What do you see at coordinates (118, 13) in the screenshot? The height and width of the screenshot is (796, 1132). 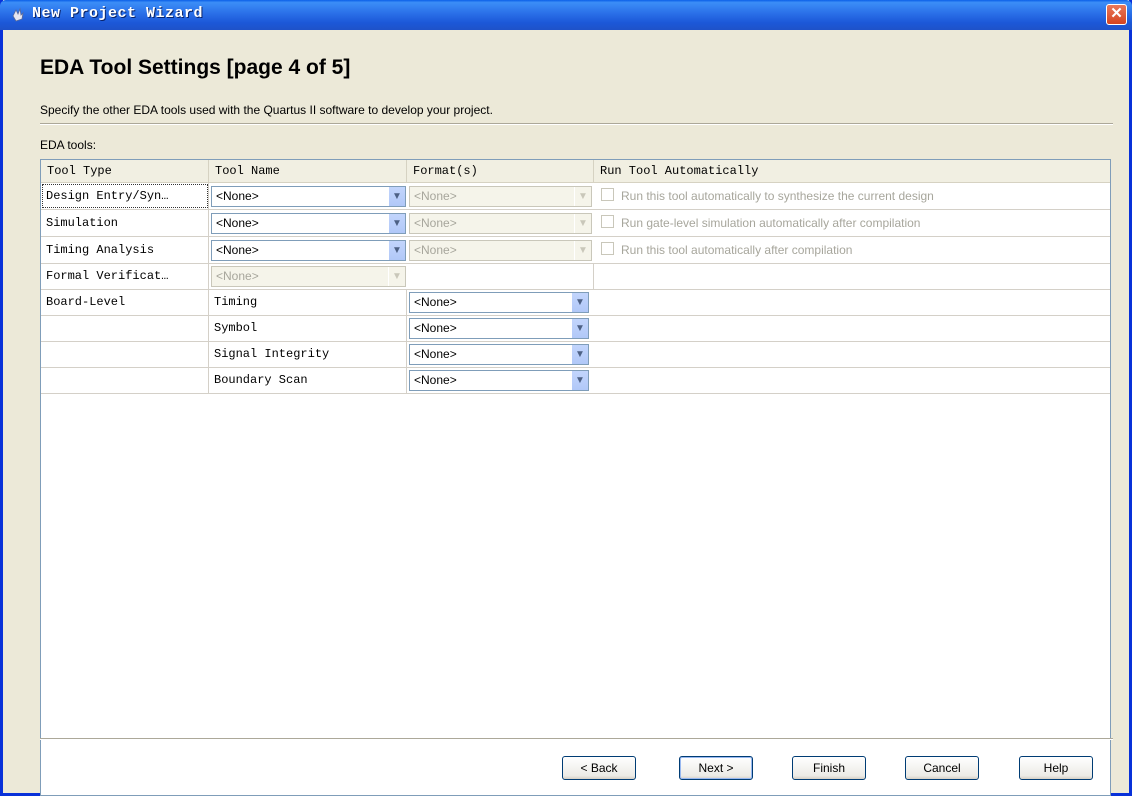 I see `window-title: New Project Wizard` at bounding box center [118, 13].